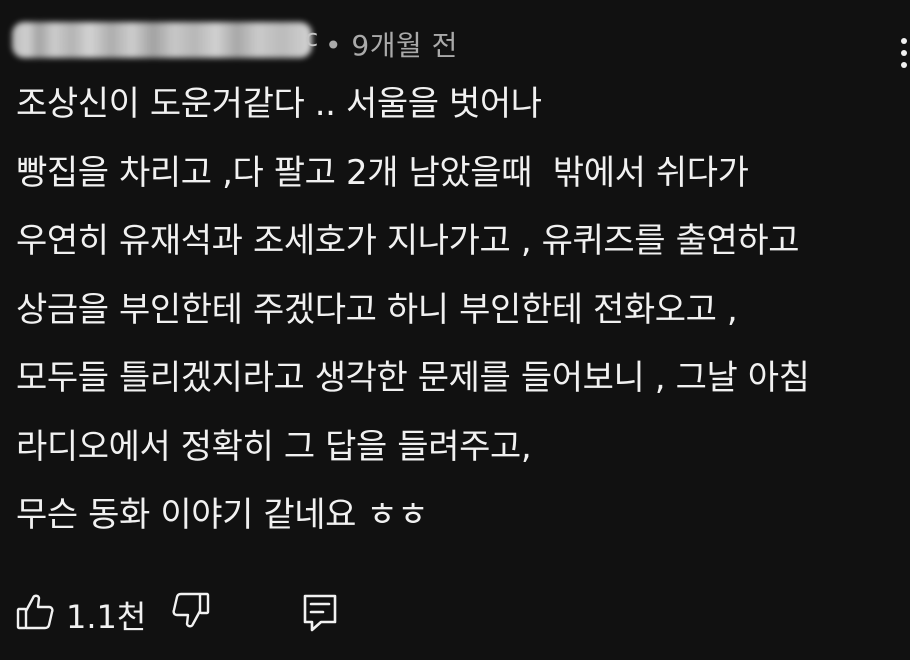  I want to click on like-count: 1.1천, so click(106, 617).